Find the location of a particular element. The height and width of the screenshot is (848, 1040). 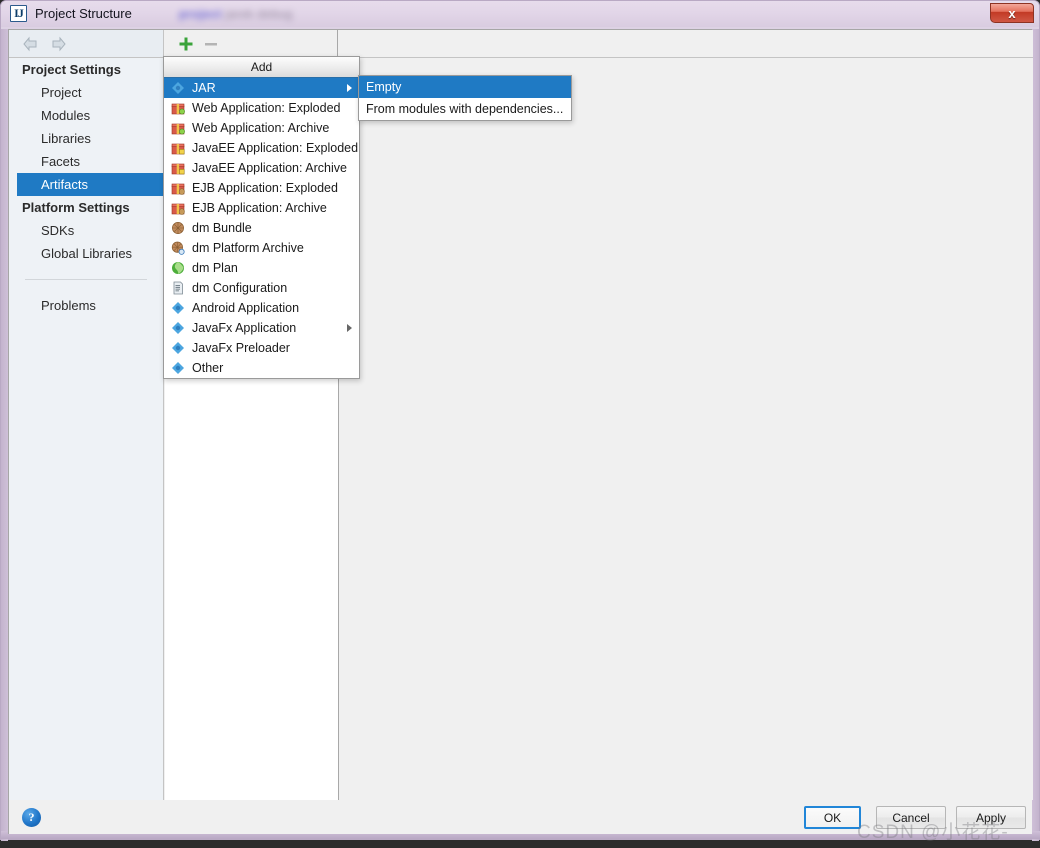

help-icon: ? is located at coordinates (31, 817).